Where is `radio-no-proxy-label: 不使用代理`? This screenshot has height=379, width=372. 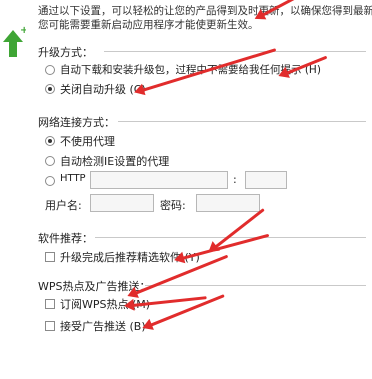 radio-no-proxy-label: 不使用代理 is located at coordinates (87, 141).